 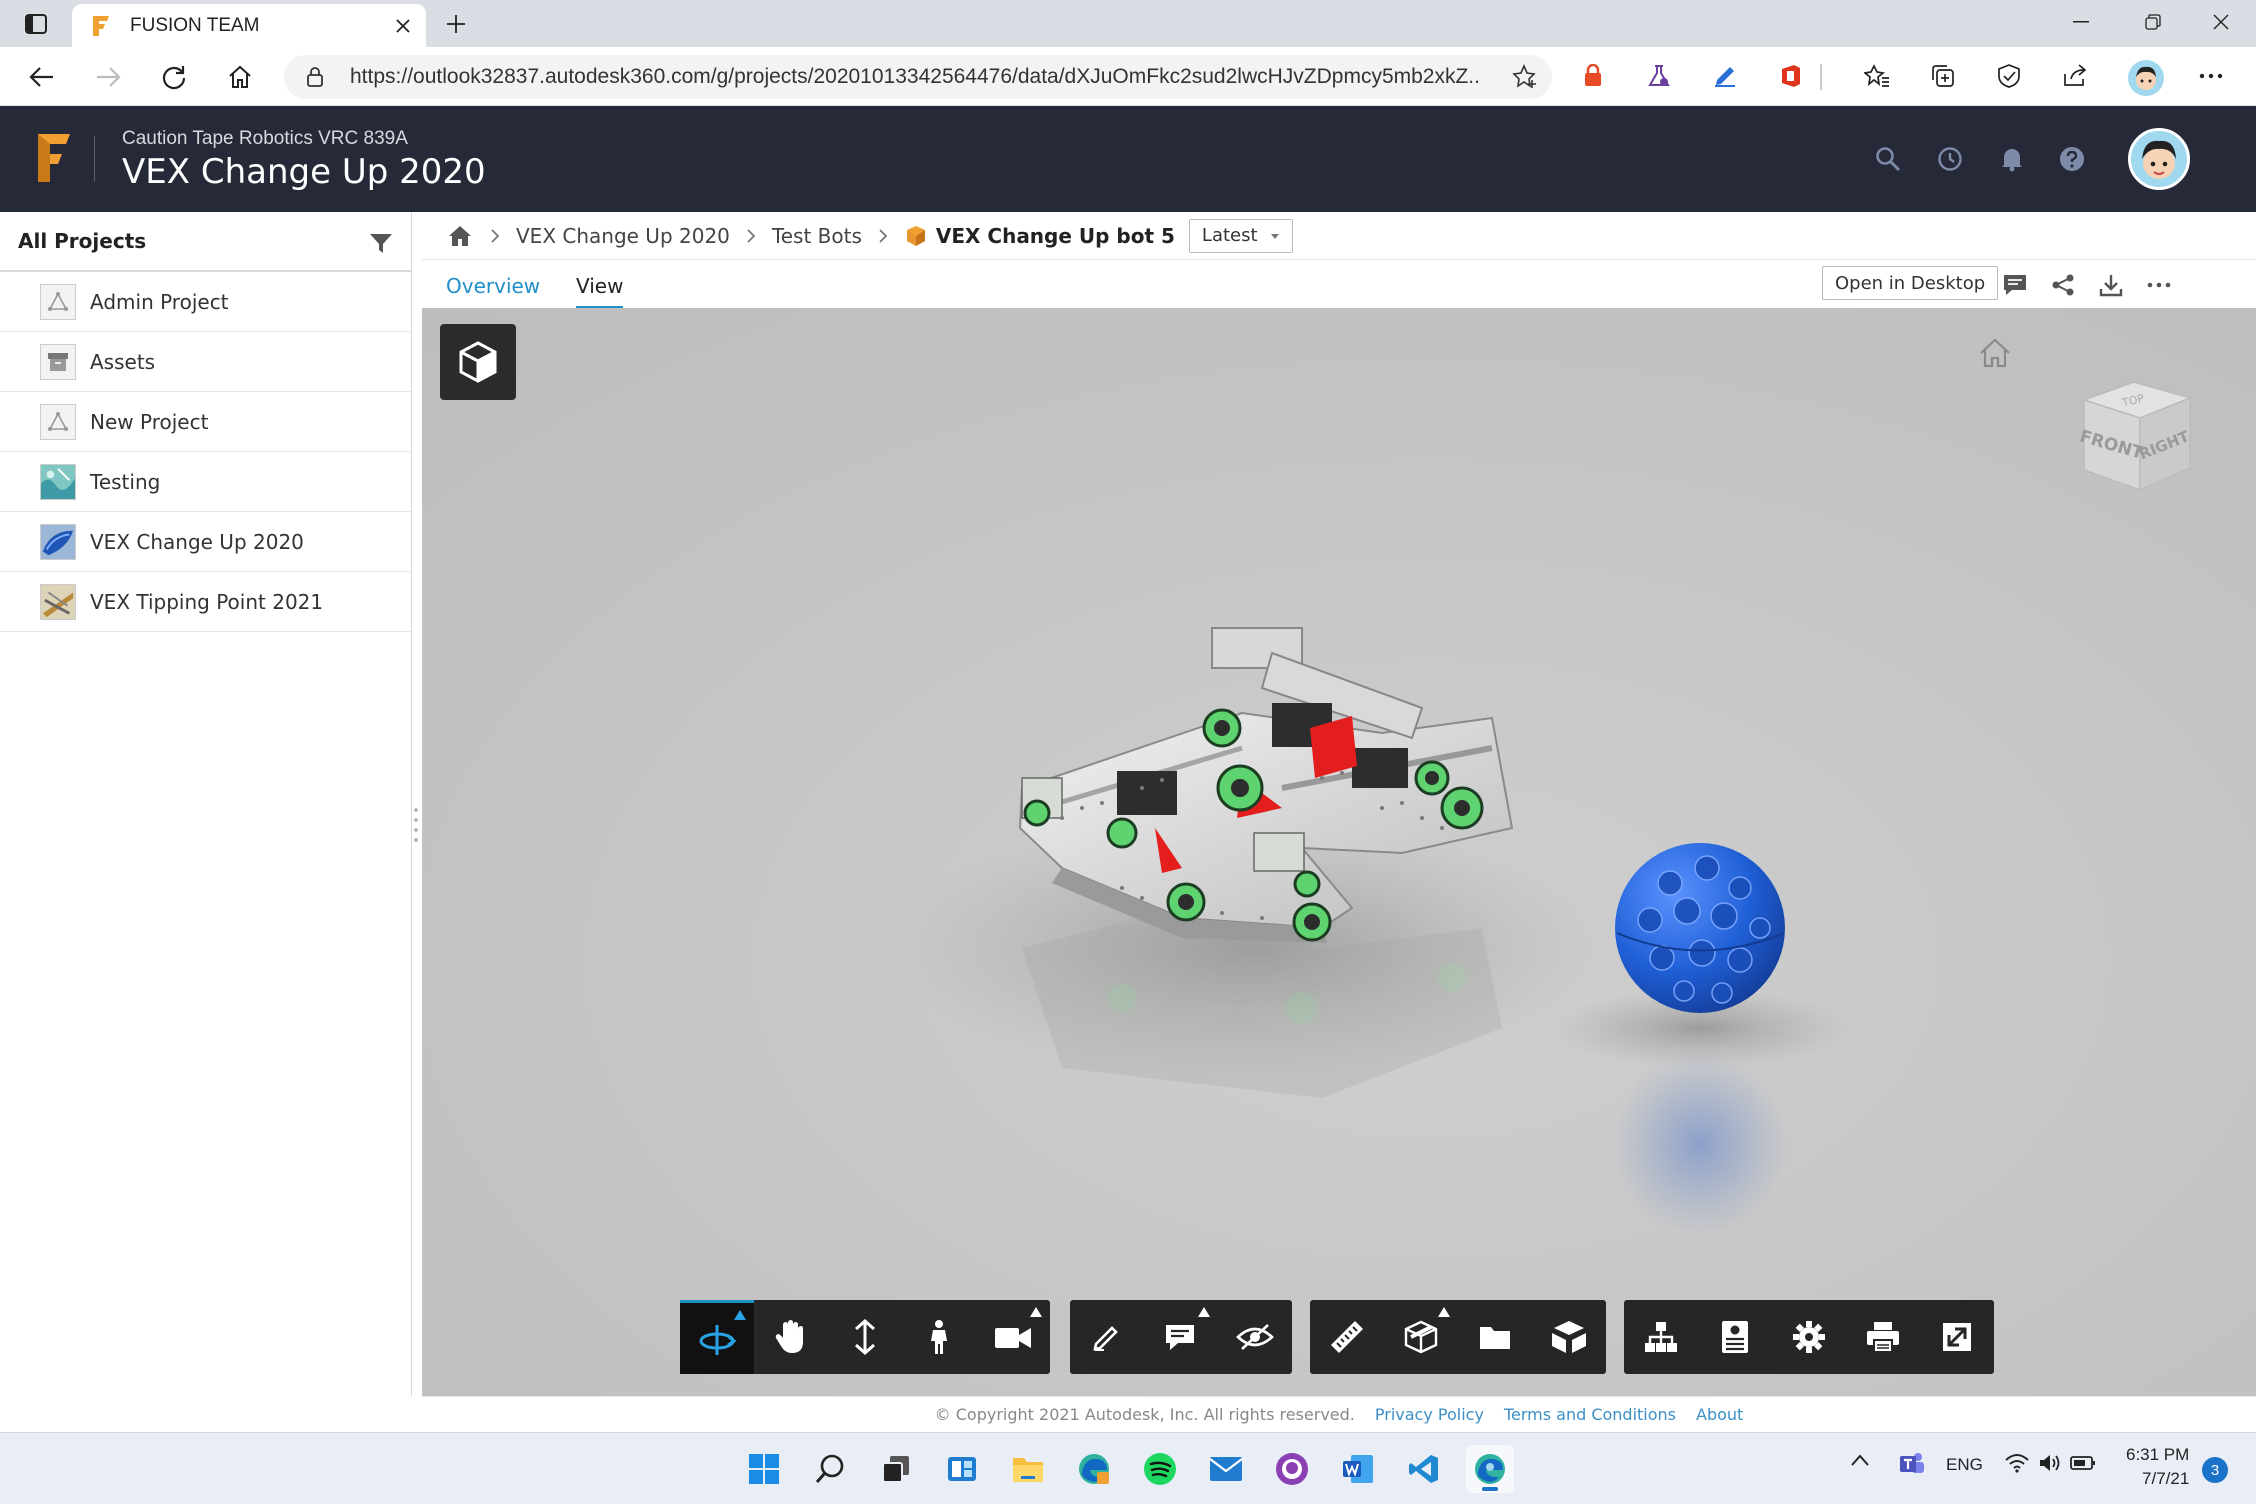 What do you see at coordinates (717, 1337) in the screenshot?
I see `orbit-button` at bounding box center [717, 1337].